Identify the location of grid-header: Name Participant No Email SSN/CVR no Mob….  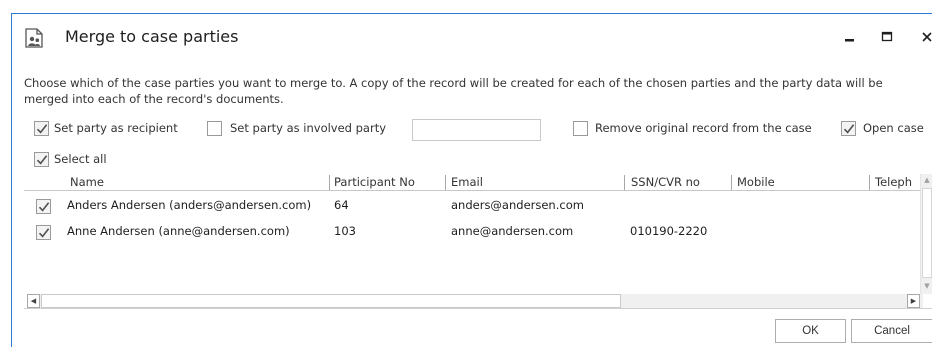
(472, 182).